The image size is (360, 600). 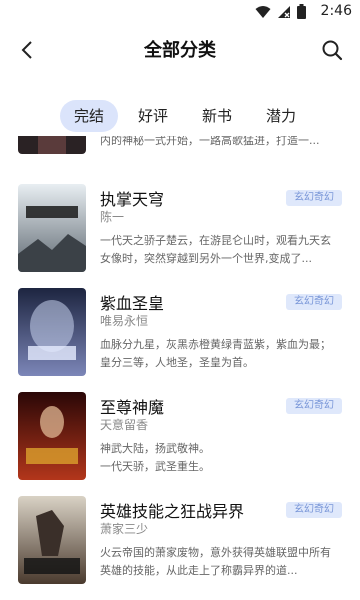 I want to click on book-description: 血脉分九星，灰黑赤橙黄绿青蓝紫，紫血为最；皇分三等，人地圣，圣皇为首。, so click(x=215, y=353).